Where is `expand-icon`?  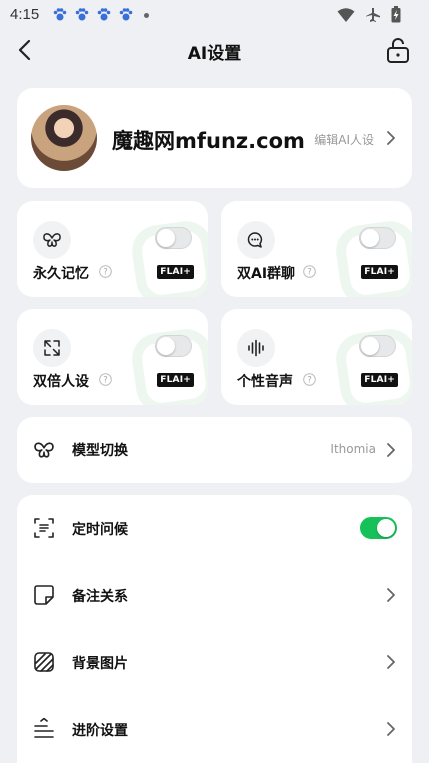
expand-icon is located at coordinates (52, 348).